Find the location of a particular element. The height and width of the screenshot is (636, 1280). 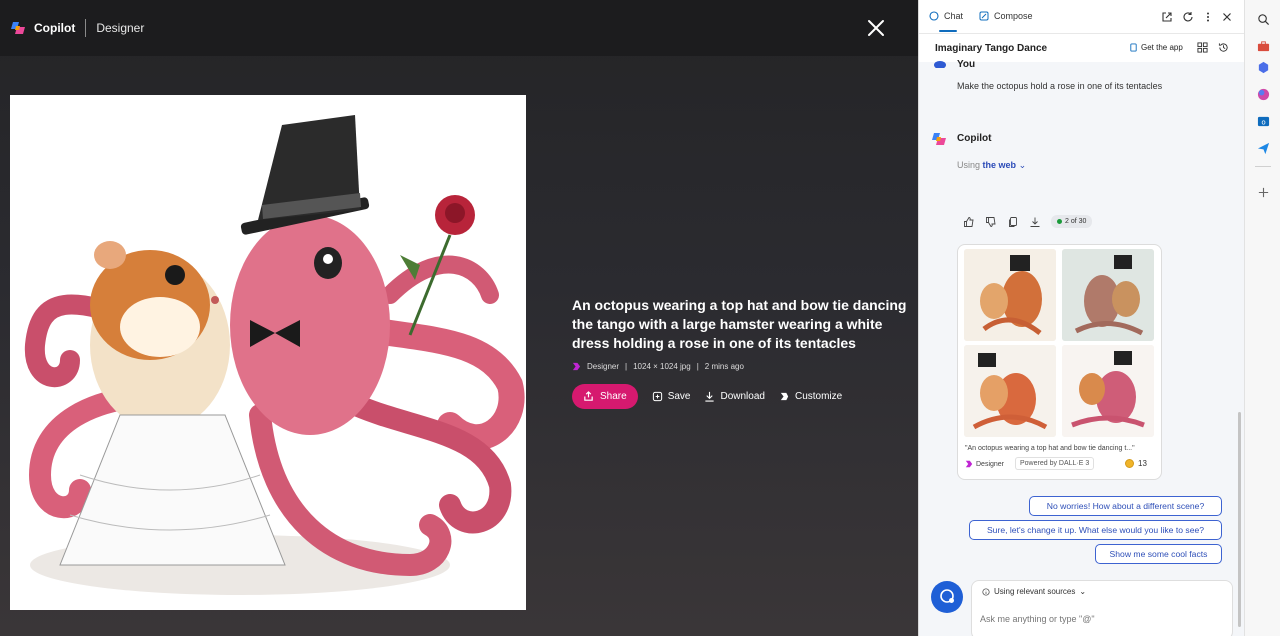

new-topic-button is located at coordinates (947, 597).